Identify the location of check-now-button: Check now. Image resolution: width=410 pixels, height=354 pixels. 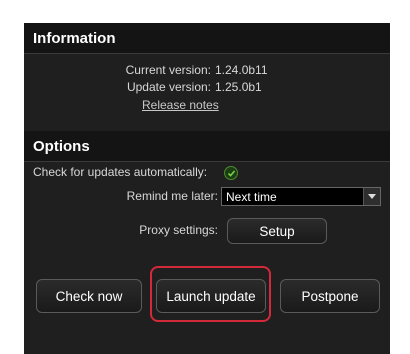
(89, 296).